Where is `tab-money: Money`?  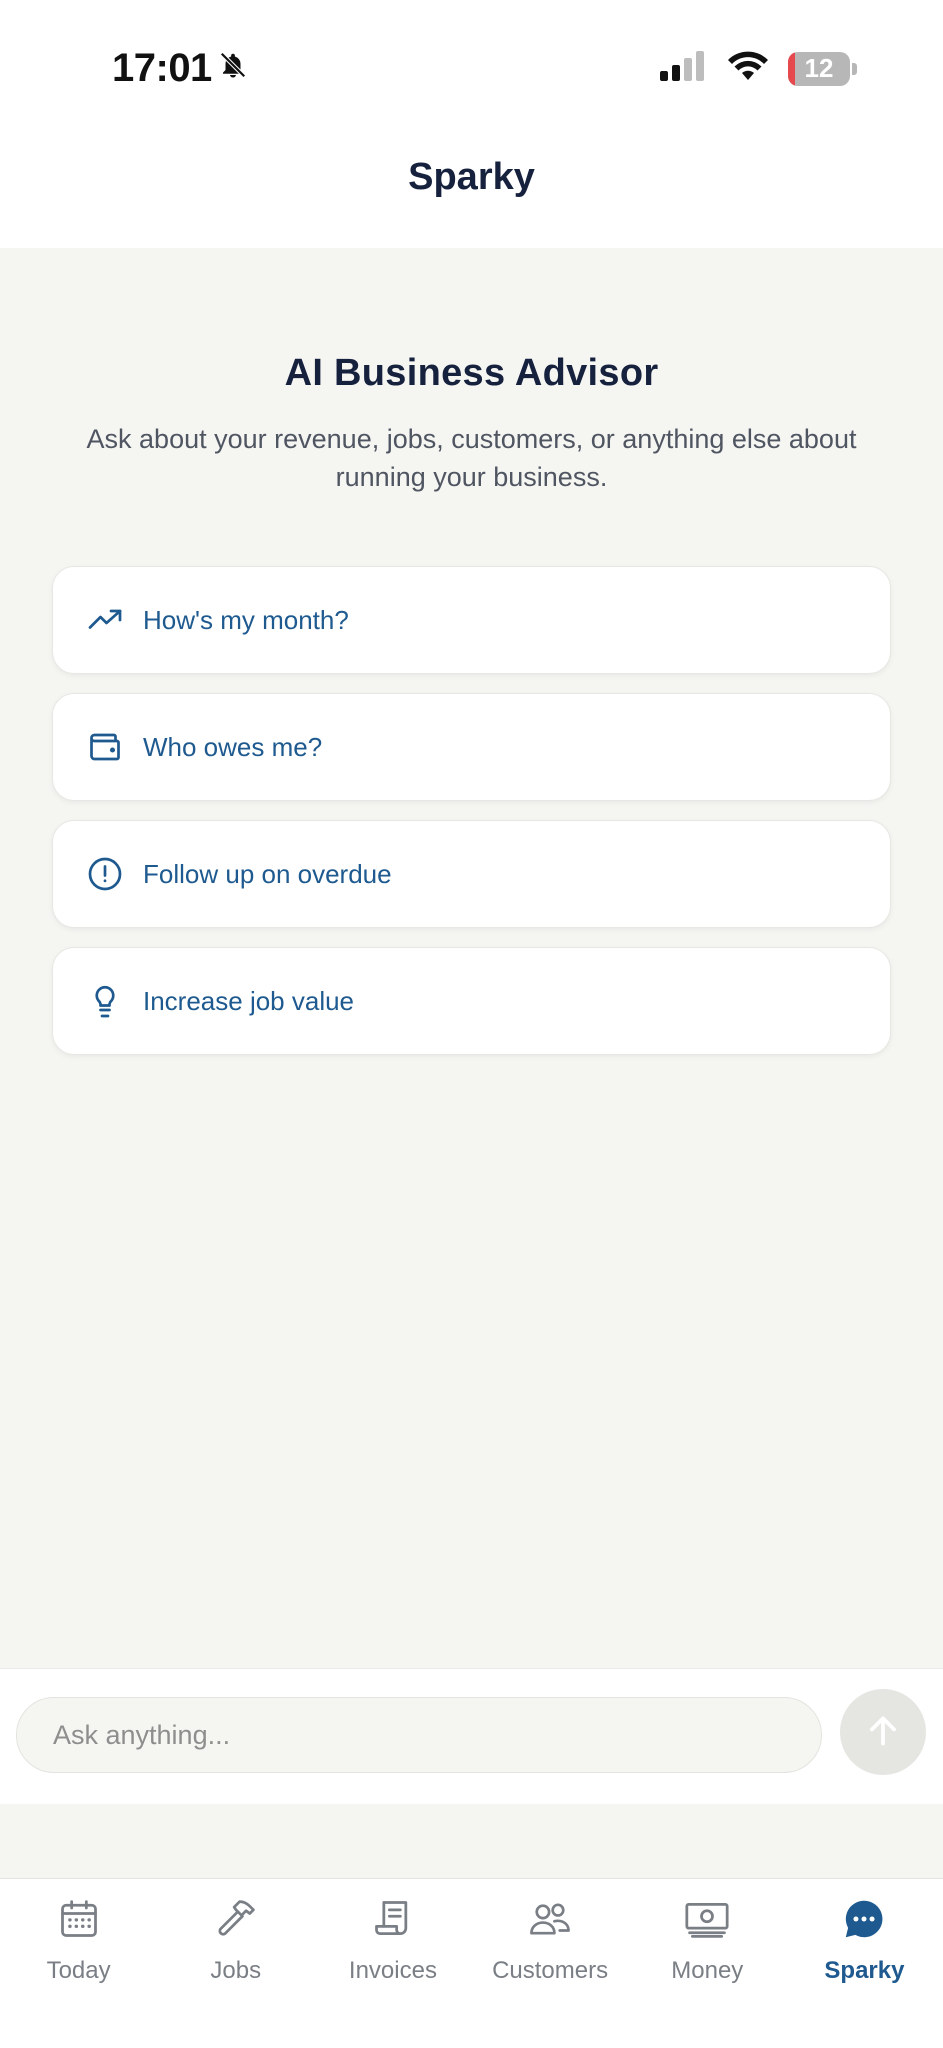 tab-money: Money is located at coordinates (707, 1963).